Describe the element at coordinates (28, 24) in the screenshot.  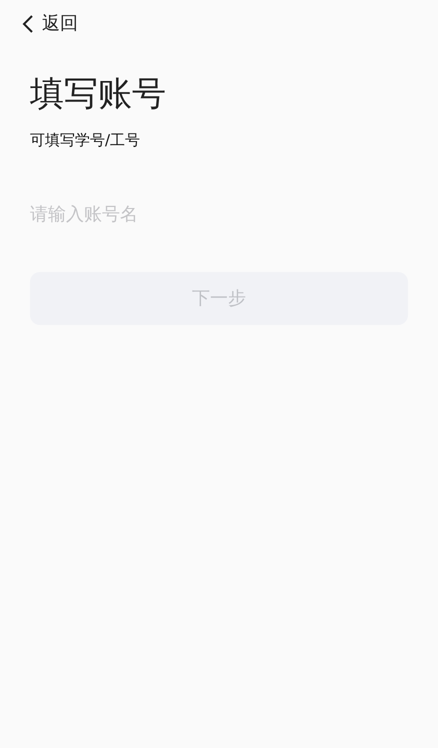
I see `back-icon` at that location.